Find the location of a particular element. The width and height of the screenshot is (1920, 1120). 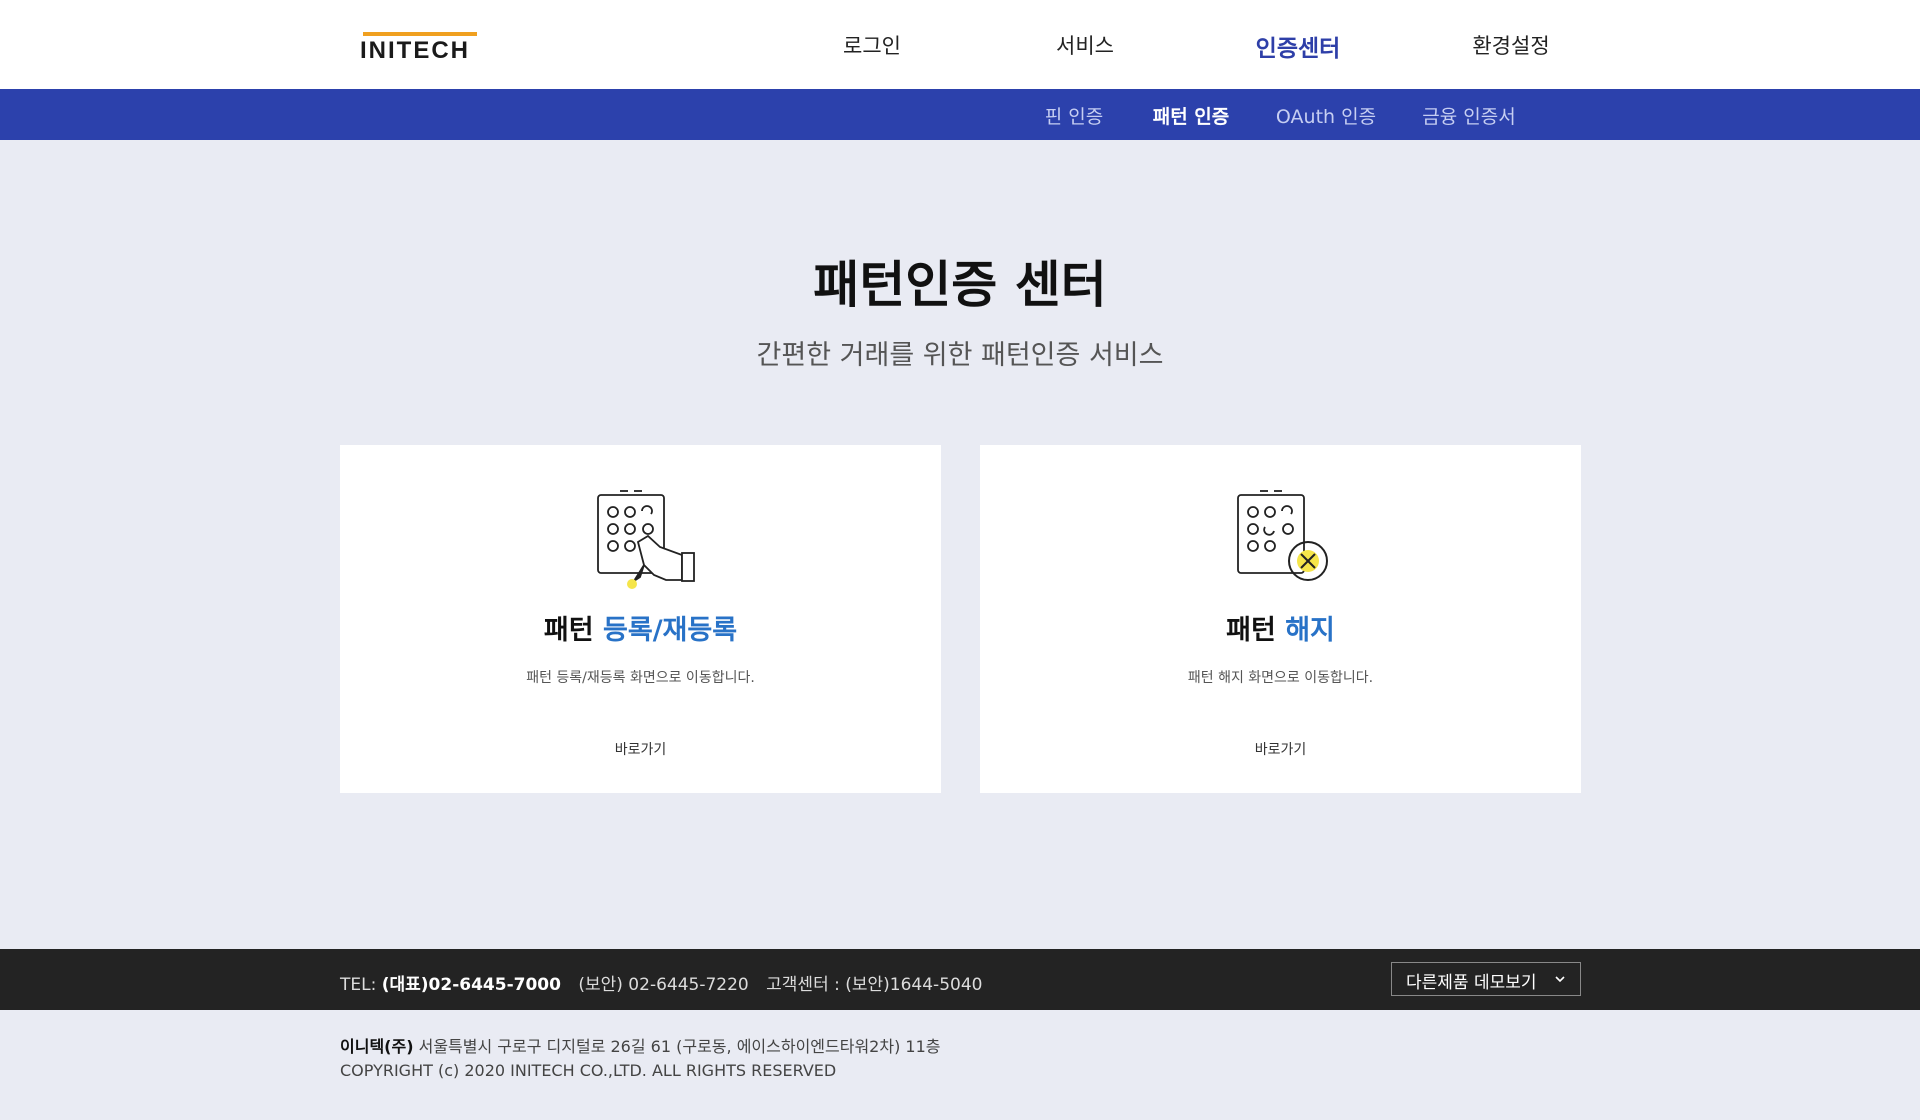

nav-service: 서비스 is located at coordinates (1085, 45).